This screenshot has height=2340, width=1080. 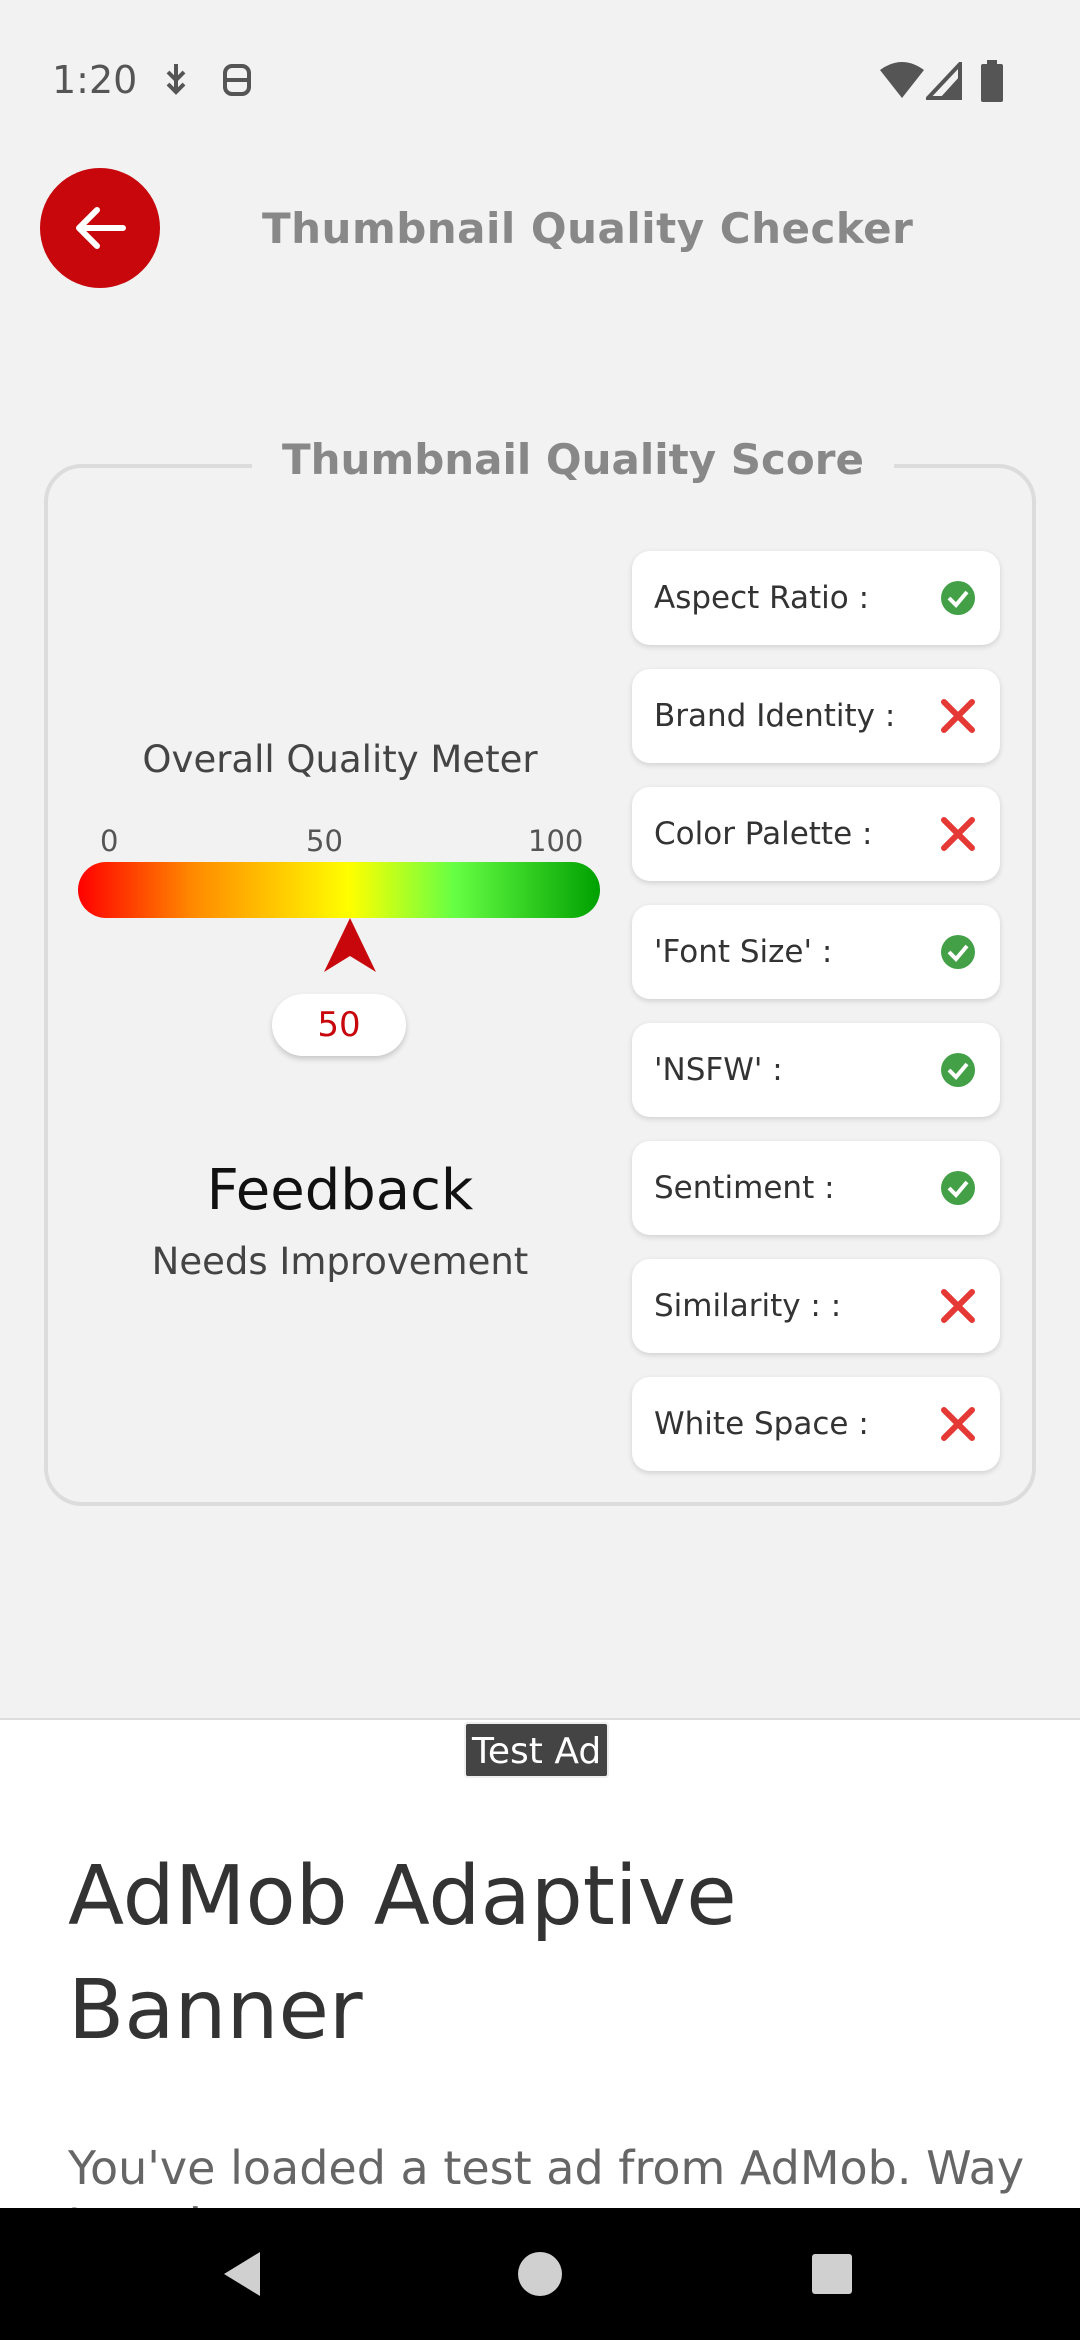 What do you see at coordinates (537, 1750) in the screenshot?
I see `test-ad-badge: Test Ad` at bounding box center [537, 1750].